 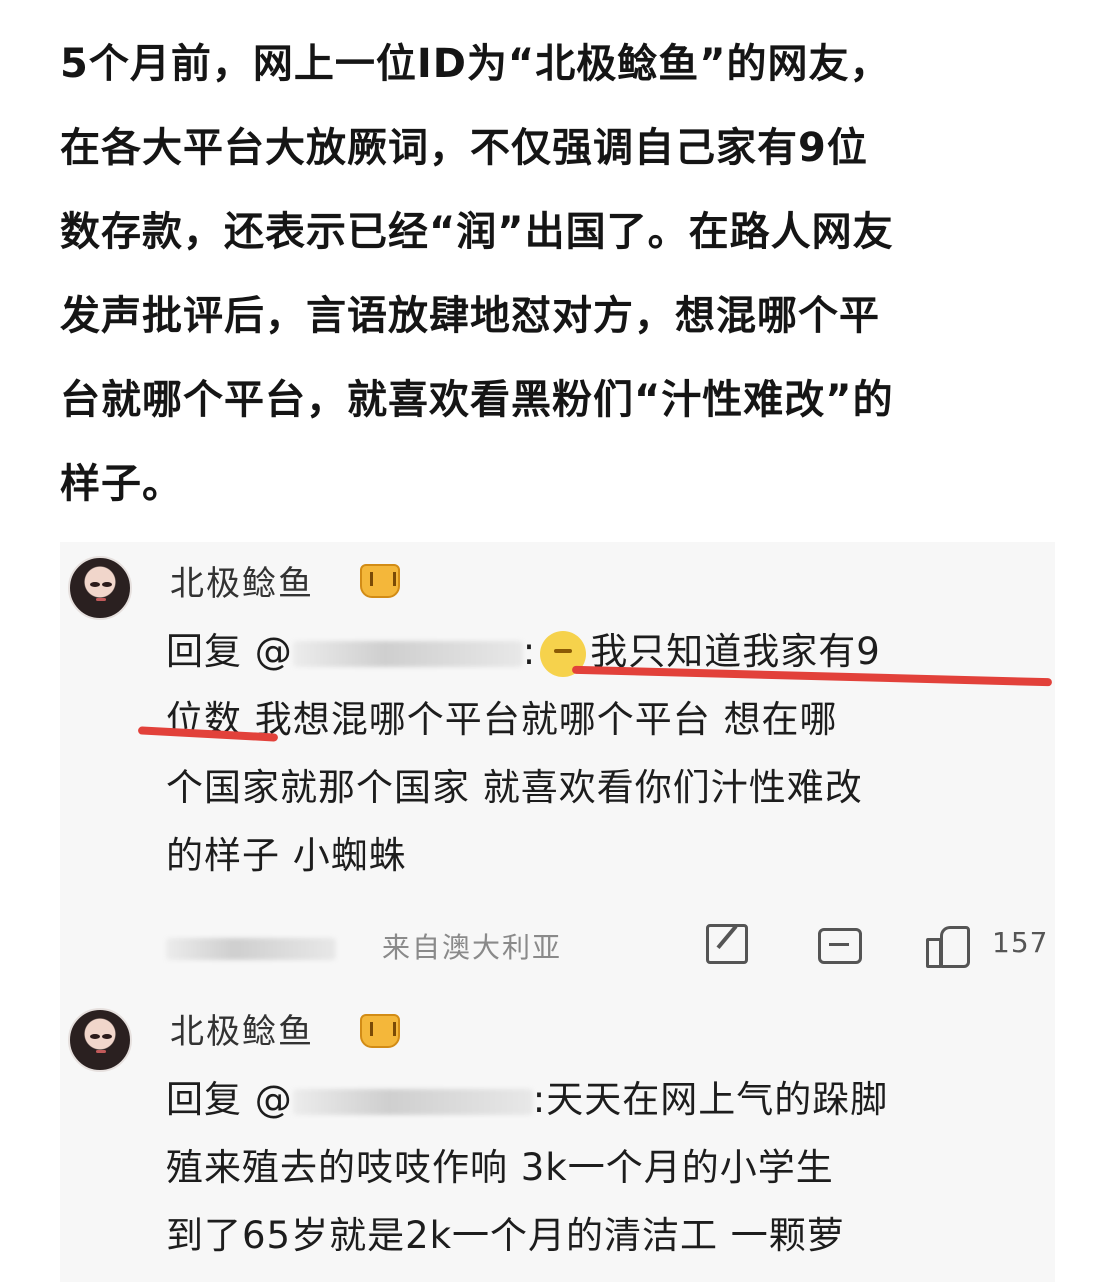 What do you see at coordinates (529, 651) in the screenshot?
I see `reply-suffix: :` at bounding box center [529, 651].